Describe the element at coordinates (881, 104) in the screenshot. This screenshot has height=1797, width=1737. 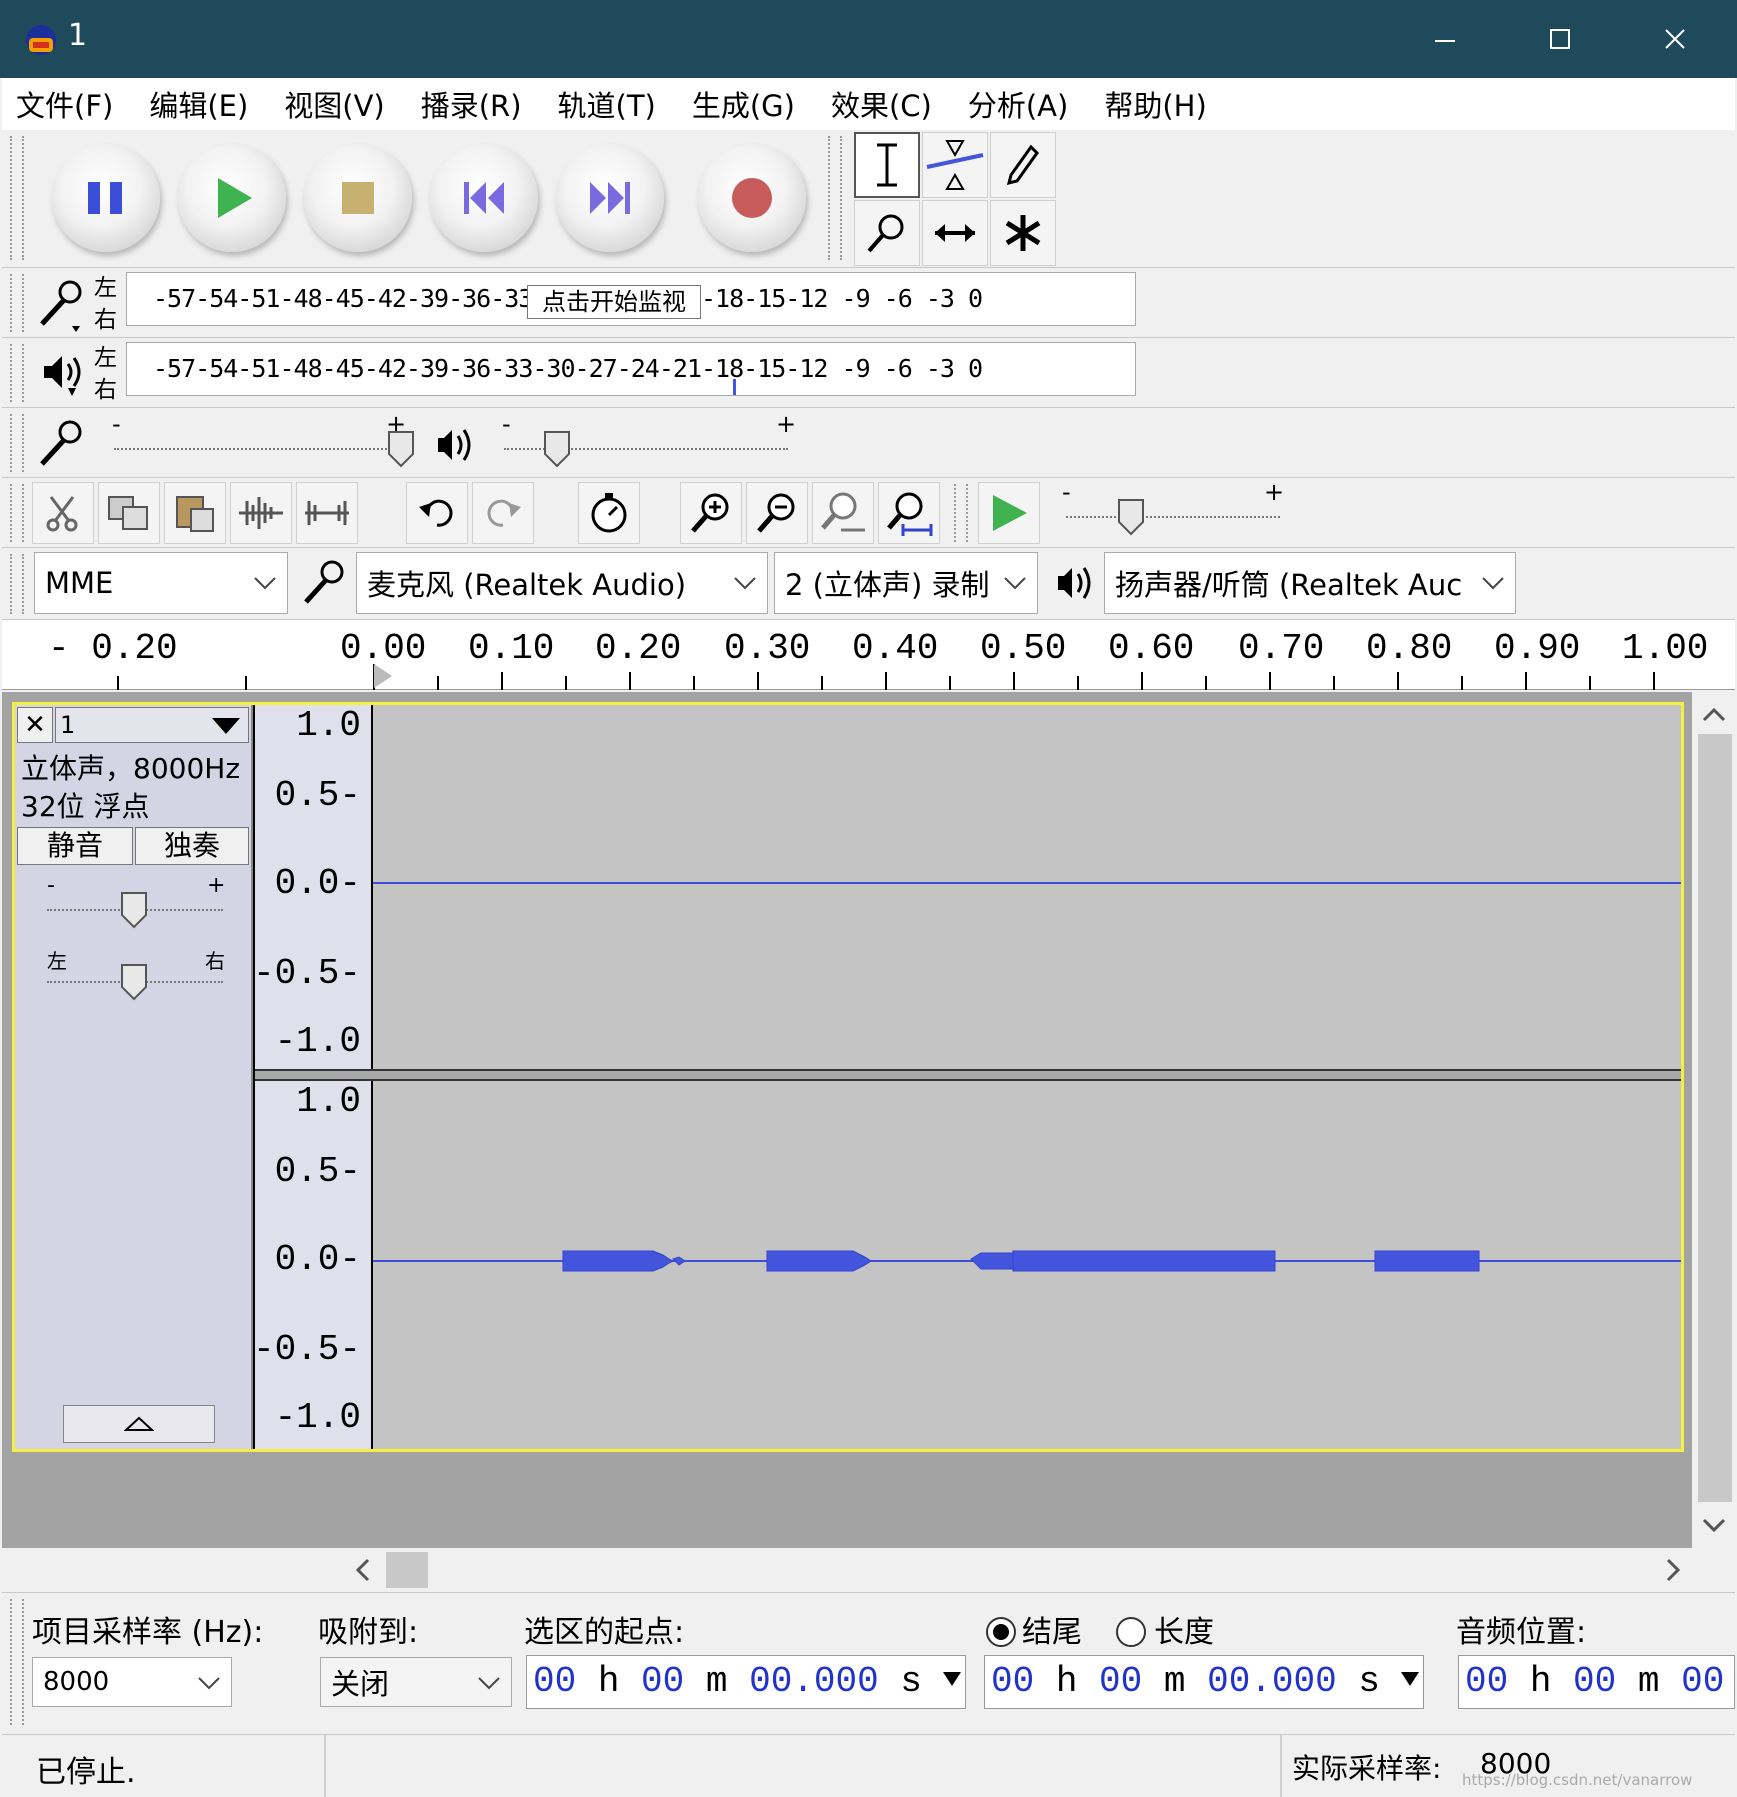
I see `menu-effect: 效果(C)` at that location.